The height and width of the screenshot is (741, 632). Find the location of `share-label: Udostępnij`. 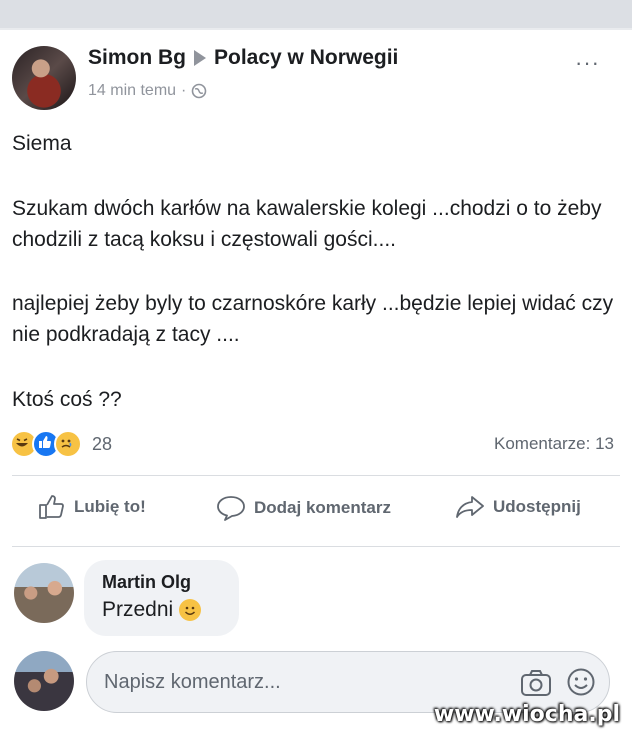

share-label: Udostępnij is located at coordinates (537, 506).